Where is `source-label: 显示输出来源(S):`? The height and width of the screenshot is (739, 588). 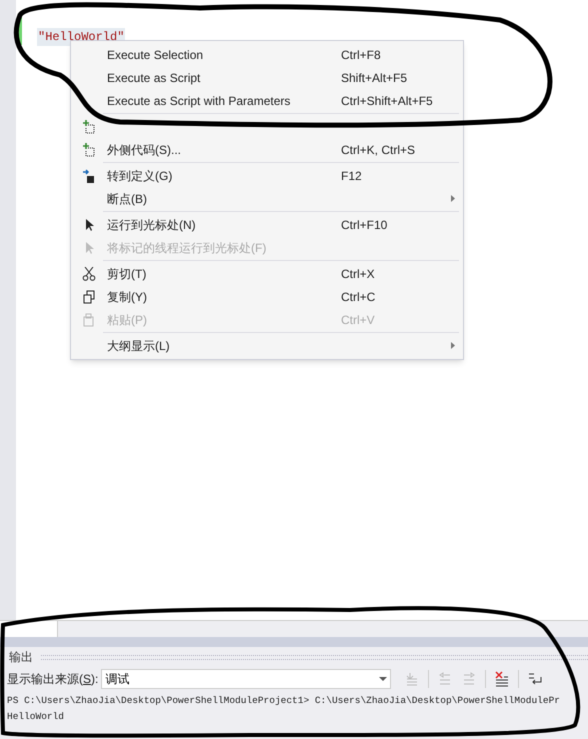 source-label: 显示输出来源(S): is located at coordinates (52, 679).